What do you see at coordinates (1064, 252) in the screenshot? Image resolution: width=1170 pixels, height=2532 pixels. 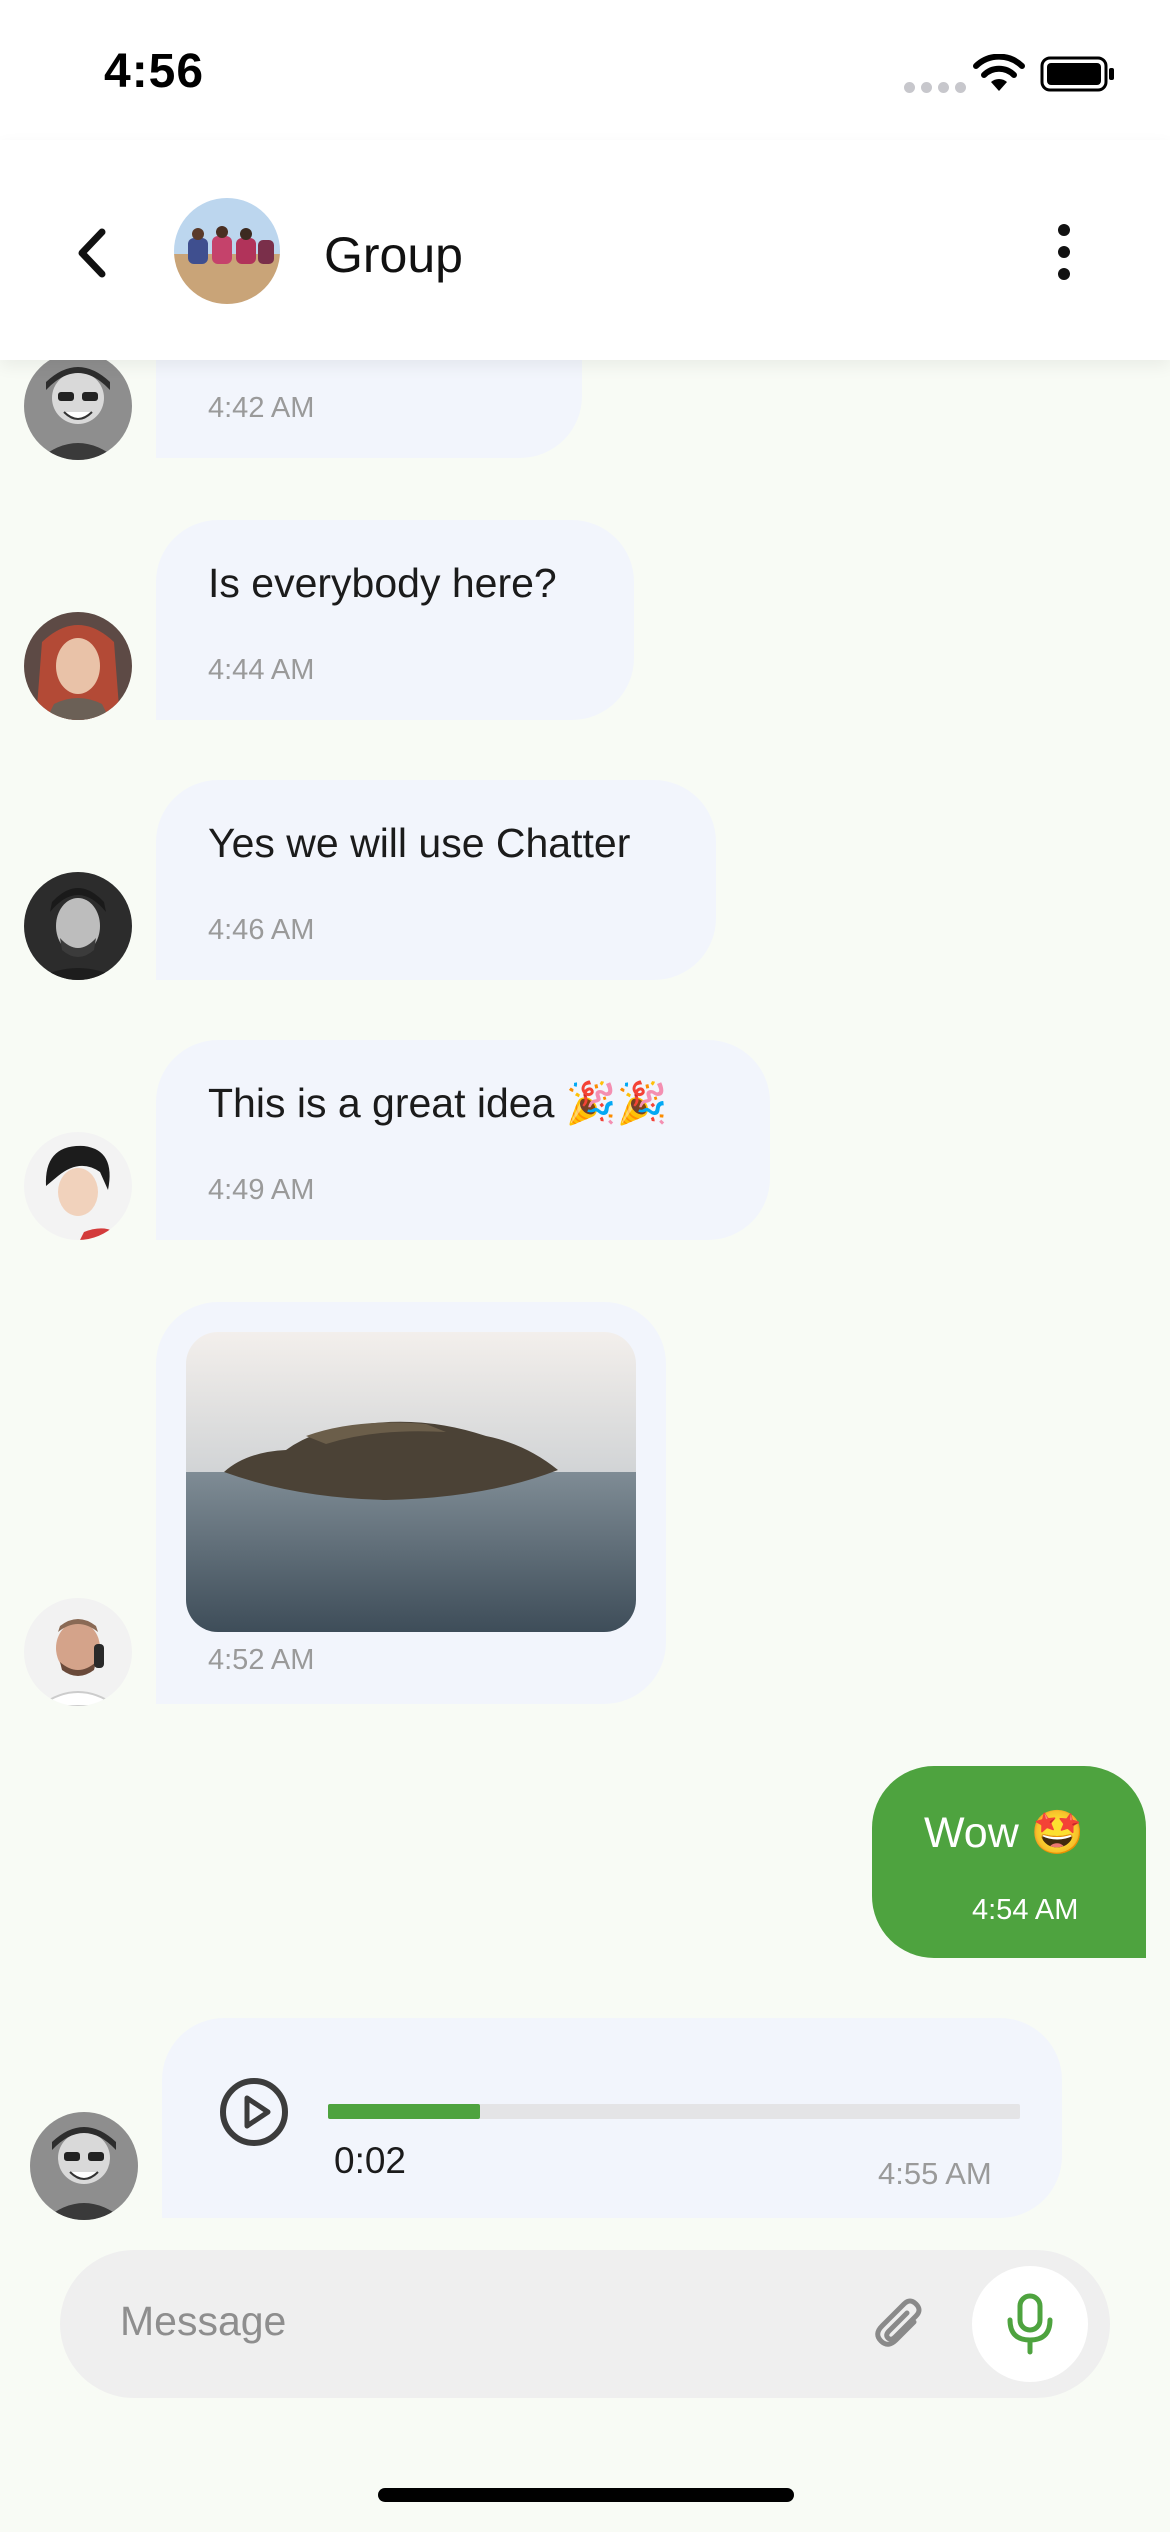 I see `more-icon` at bounding box center [1064, 252].